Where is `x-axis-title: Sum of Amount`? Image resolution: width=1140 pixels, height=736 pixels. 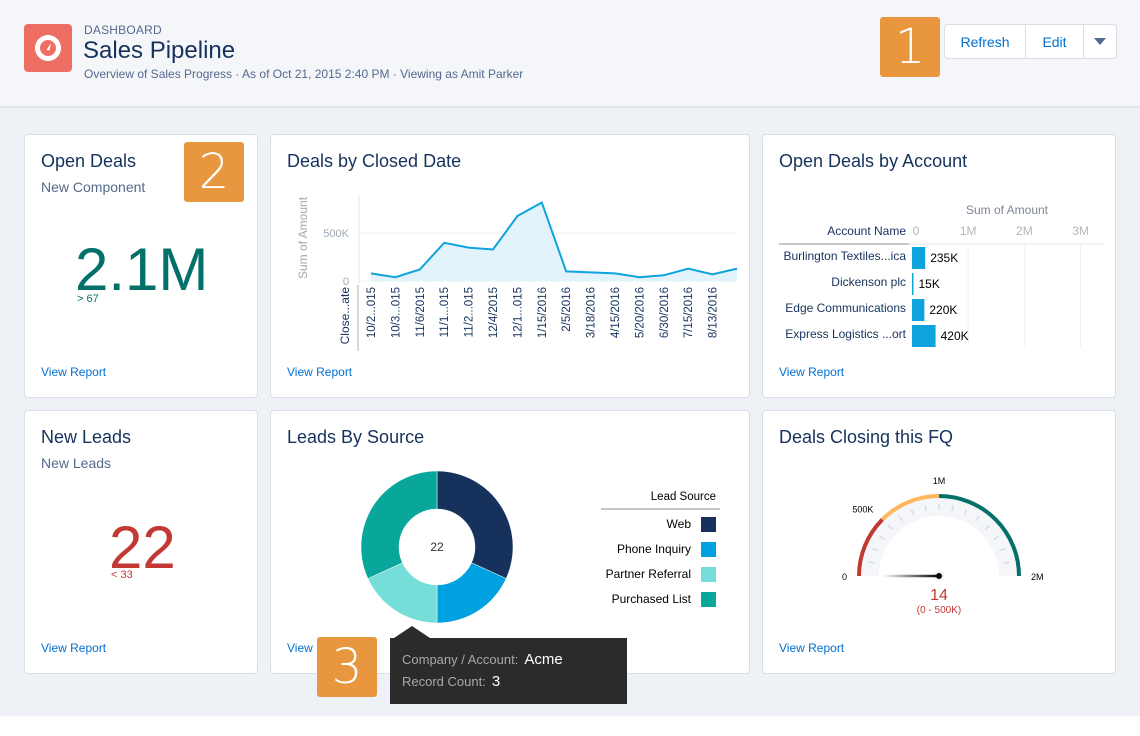 x-axis-title: Sum of Amount is located at coordinates (1007, 210).